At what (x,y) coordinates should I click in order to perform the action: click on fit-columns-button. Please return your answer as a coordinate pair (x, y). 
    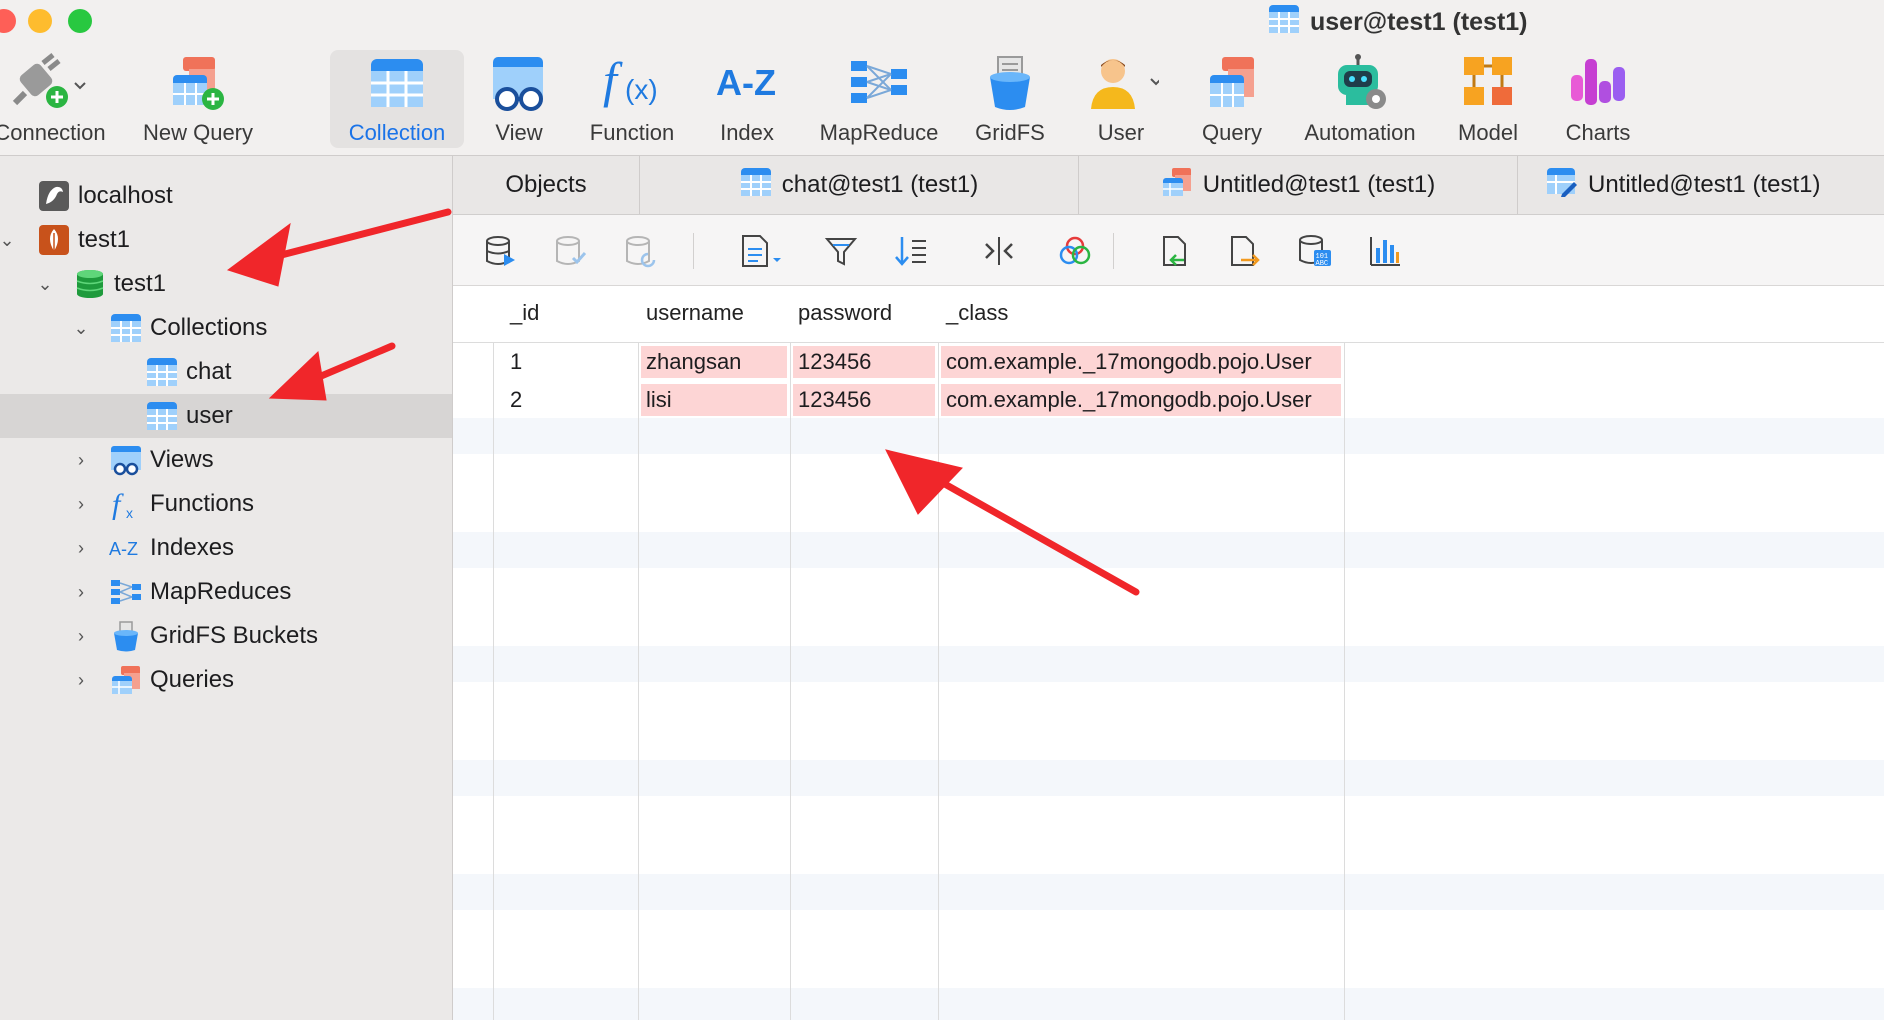
    Looking at the image, I should click on (999, 251).